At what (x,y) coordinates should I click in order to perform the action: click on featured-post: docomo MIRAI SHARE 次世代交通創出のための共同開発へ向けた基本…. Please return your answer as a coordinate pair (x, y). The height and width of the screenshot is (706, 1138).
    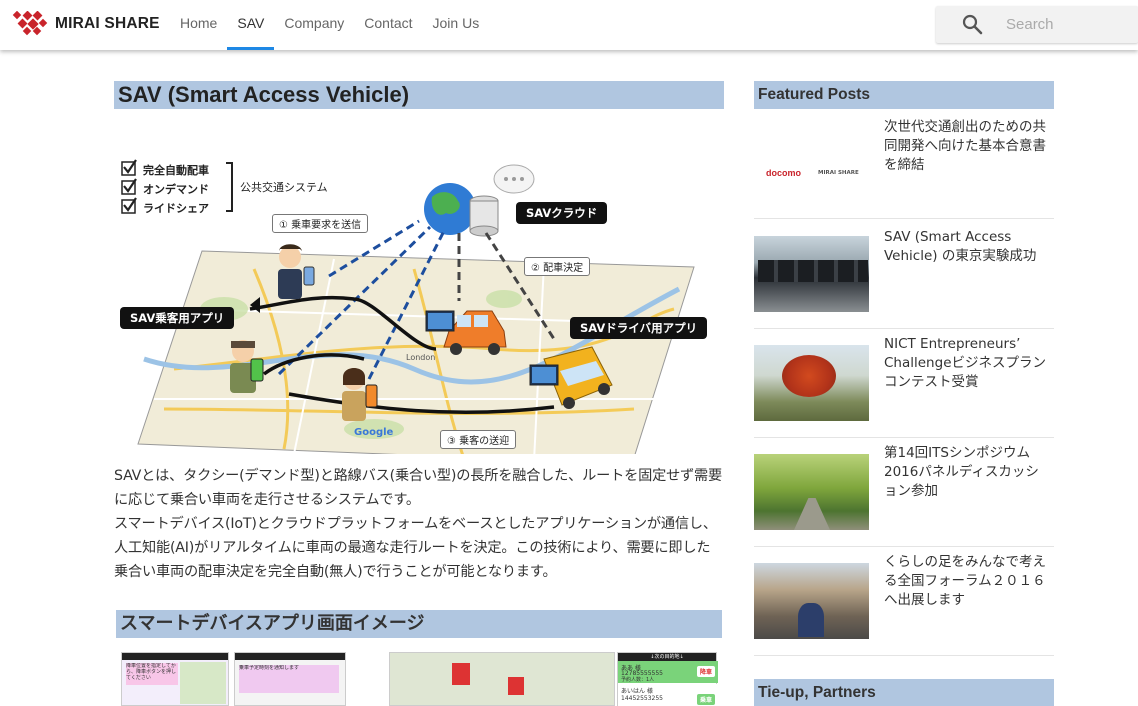
    Looking at the image, I should click on (904, 164).